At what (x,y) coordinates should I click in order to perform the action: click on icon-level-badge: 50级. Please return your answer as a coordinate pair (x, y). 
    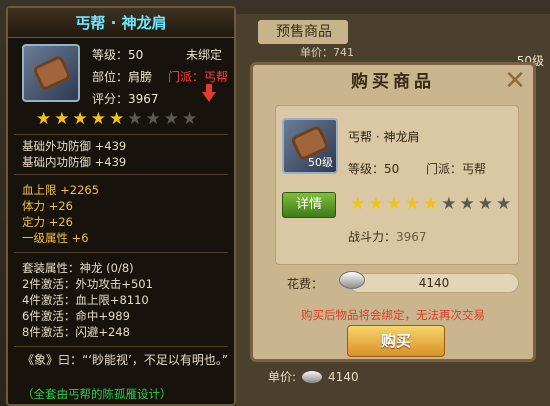
    Looking at the image, I should click on (320, 162).